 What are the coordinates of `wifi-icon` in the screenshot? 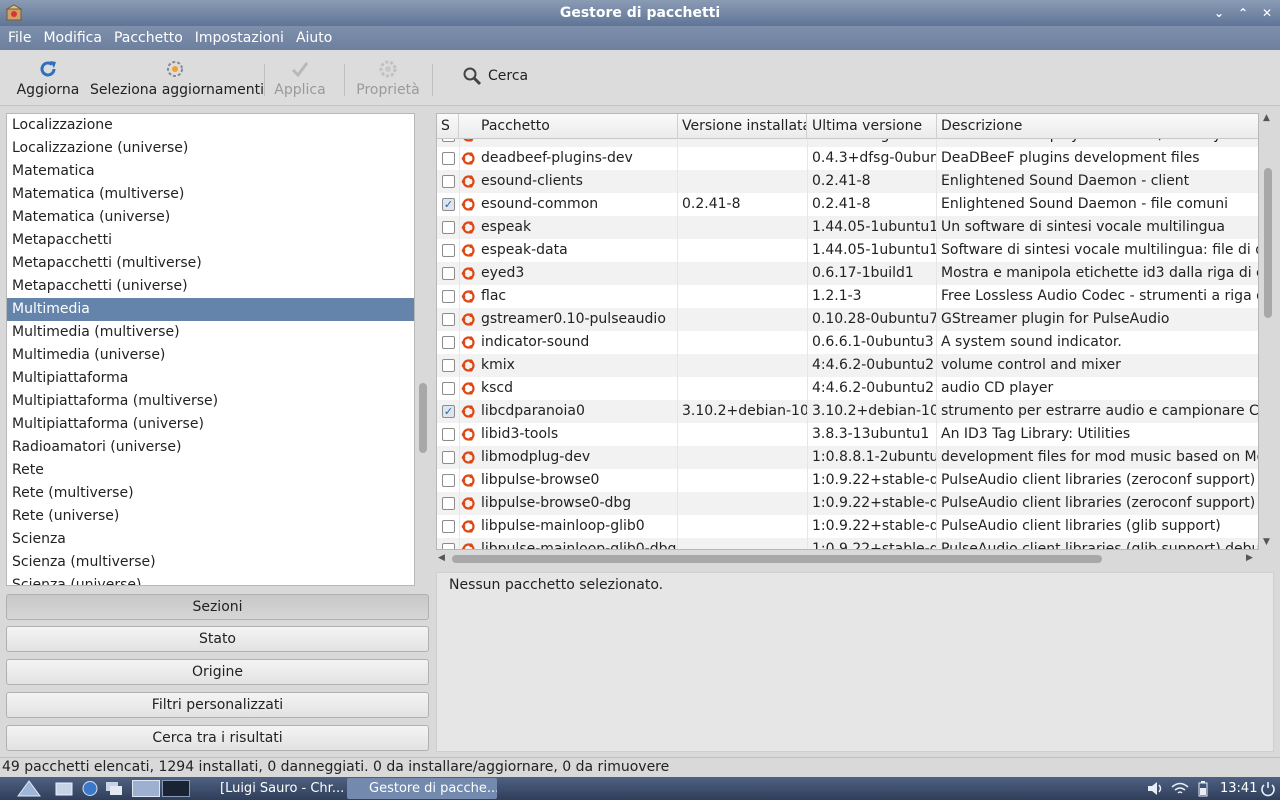 It's located at (1180, 788).